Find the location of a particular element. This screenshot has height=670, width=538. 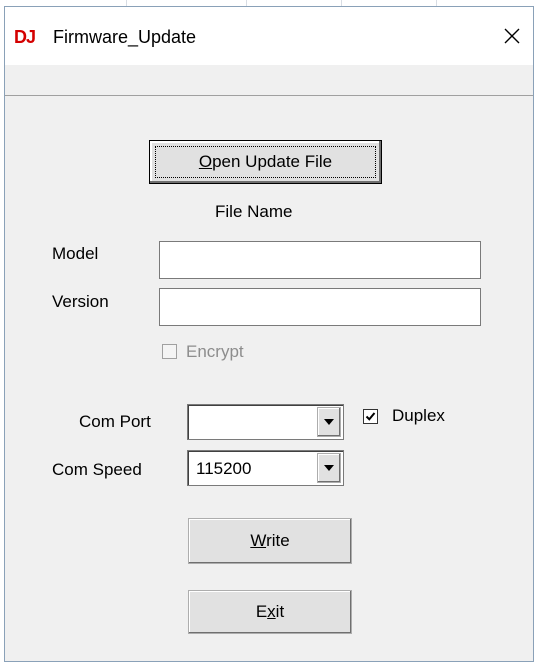

exit-button: Exit is located at coordinates (270, 612).